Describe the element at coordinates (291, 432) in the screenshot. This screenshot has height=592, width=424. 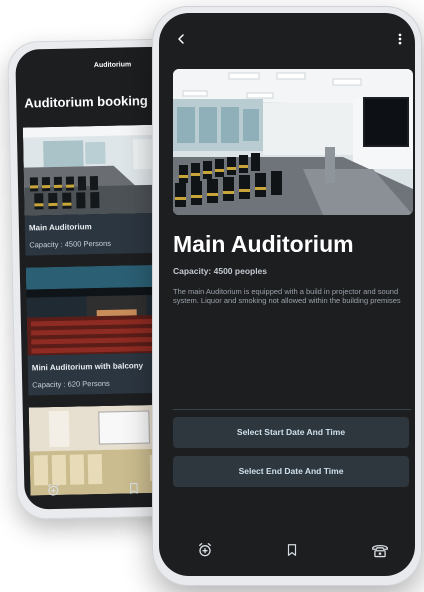
I see `select-start-date-button: Select Start Date And Time` at that location.